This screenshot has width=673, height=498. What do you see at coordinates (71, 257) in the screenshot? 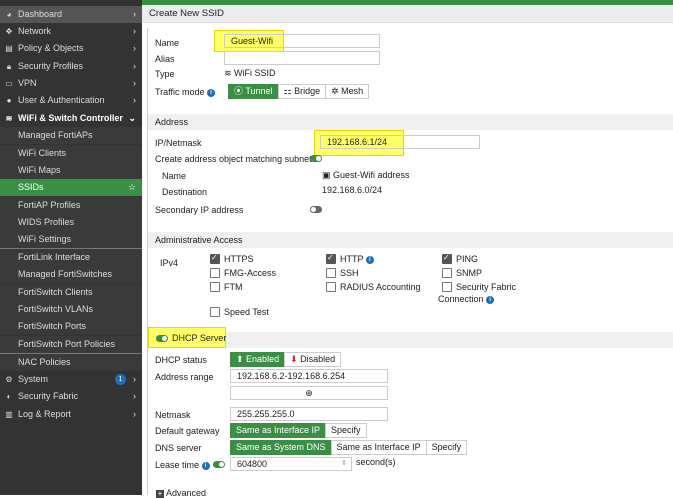
I see `sidebar-item-fortilink: FortiLink Interface` at bounding box center [71, 257].